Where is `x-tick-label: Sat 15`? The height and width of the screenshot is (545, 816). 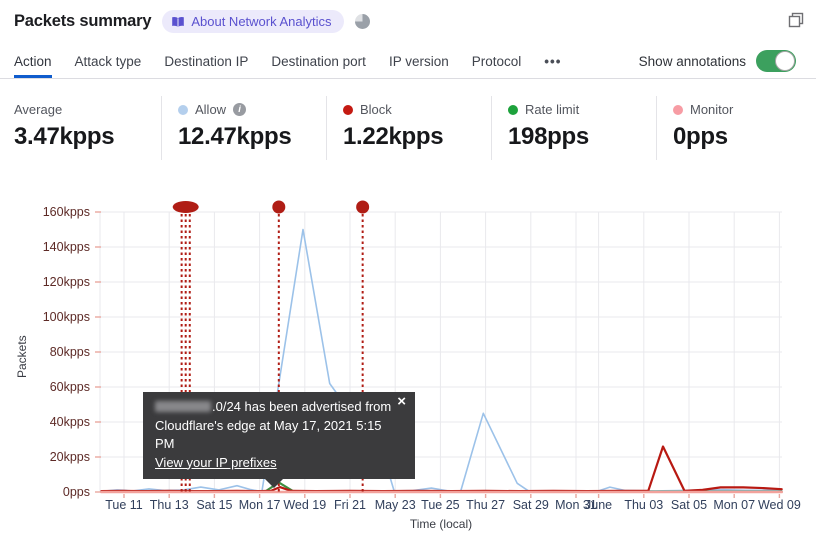 x-tick-label: Sat 15 is located at coordinates (214, 505).